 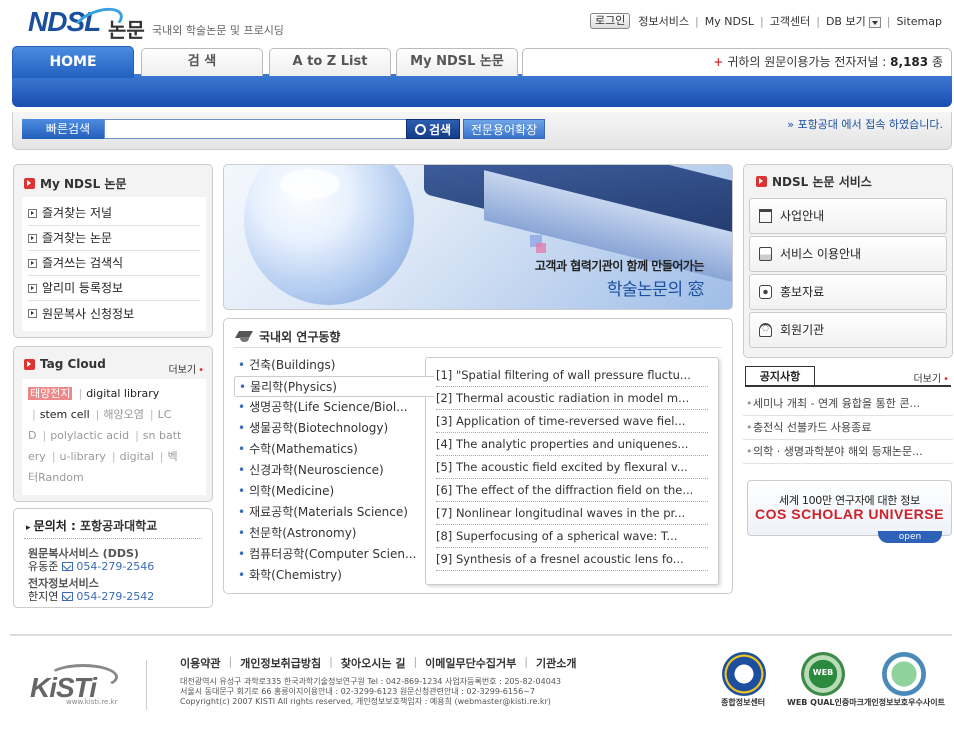 I want to click on my-ndsl-item-favorite-papers: 즐겨찾는 논문, so click(x=114, y=238).